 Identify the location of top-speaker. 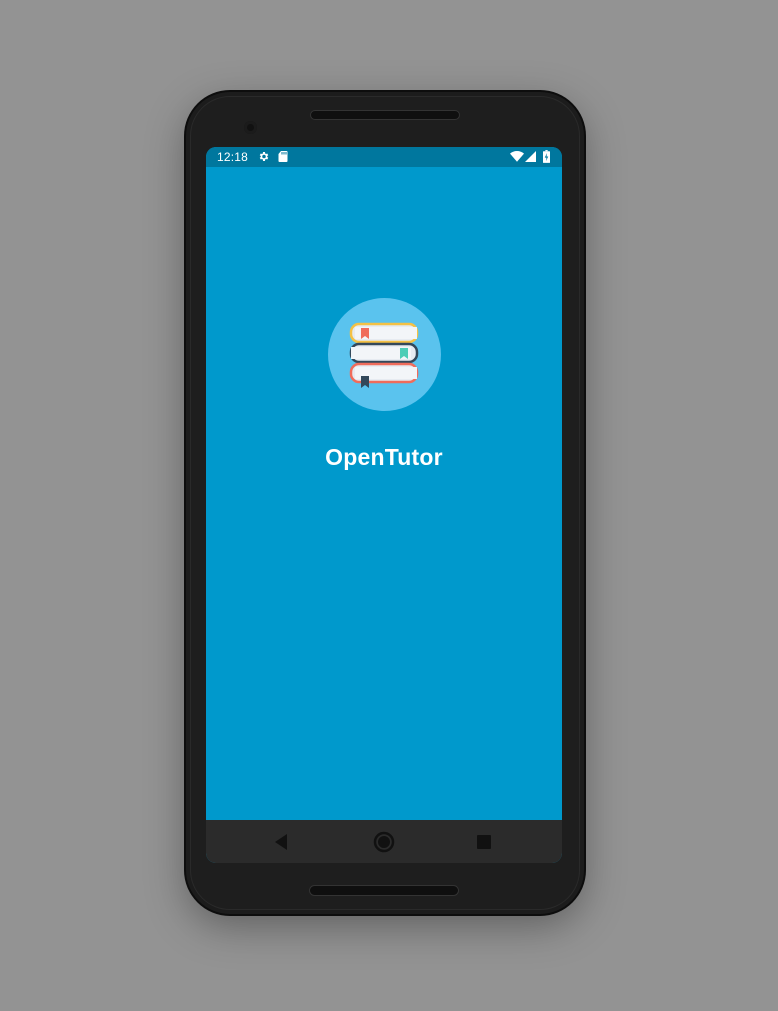
(385, 115).